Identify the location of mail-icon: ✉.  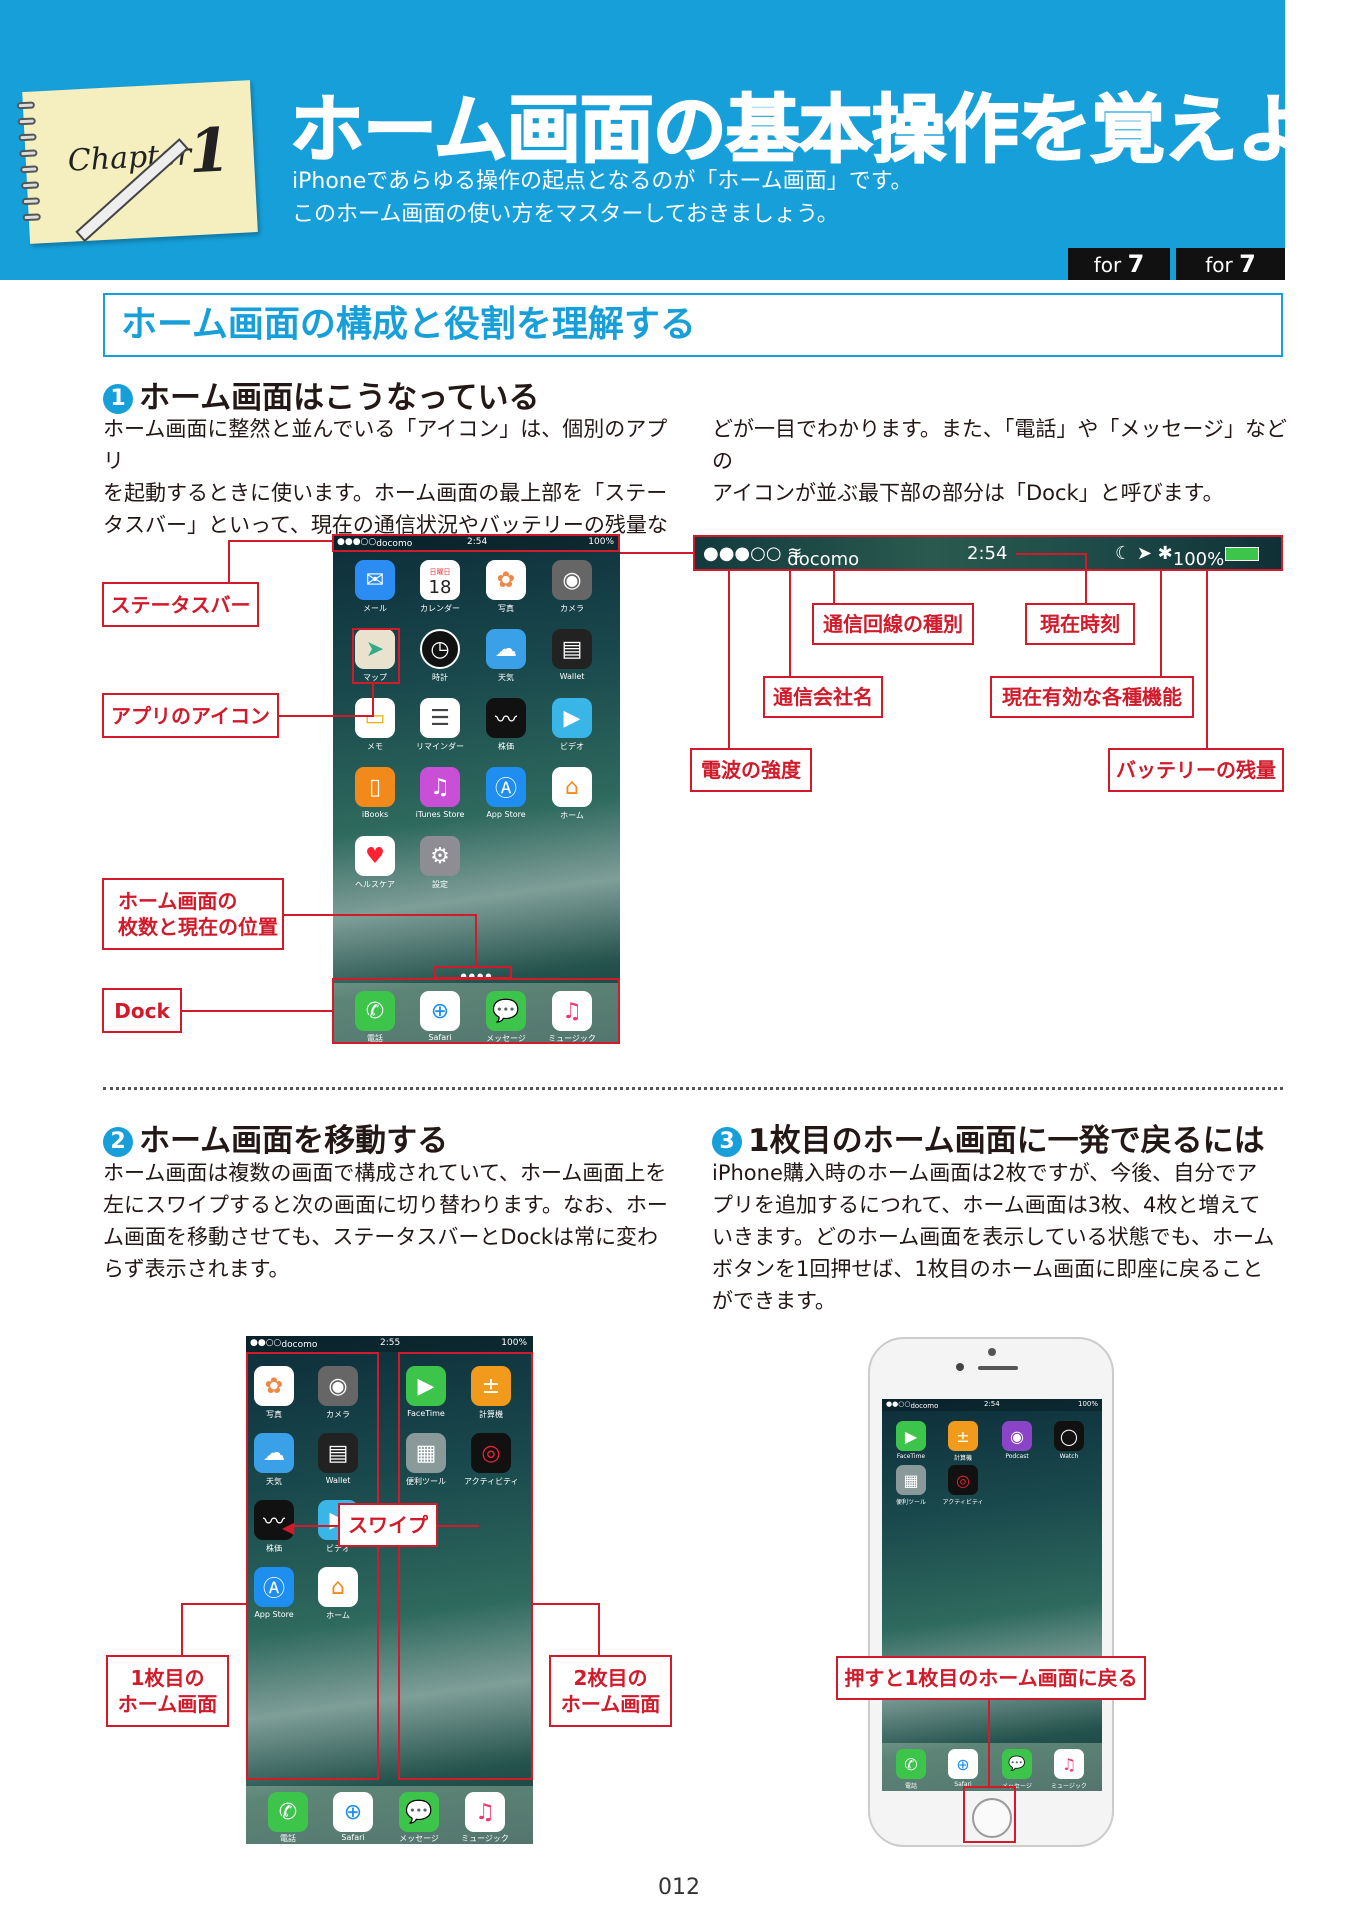
(375, 580).